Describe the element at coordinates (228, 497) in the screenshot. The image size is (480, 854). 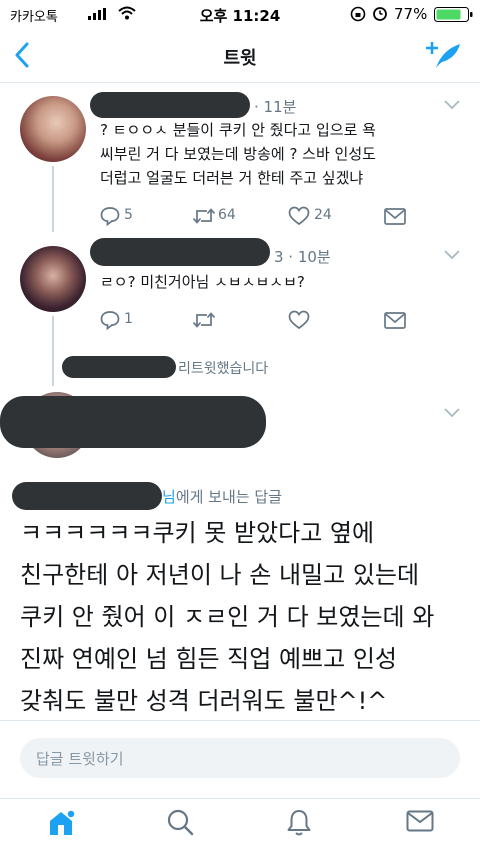
I see `reply-to-label: 에게 보내는 답글` at that location.